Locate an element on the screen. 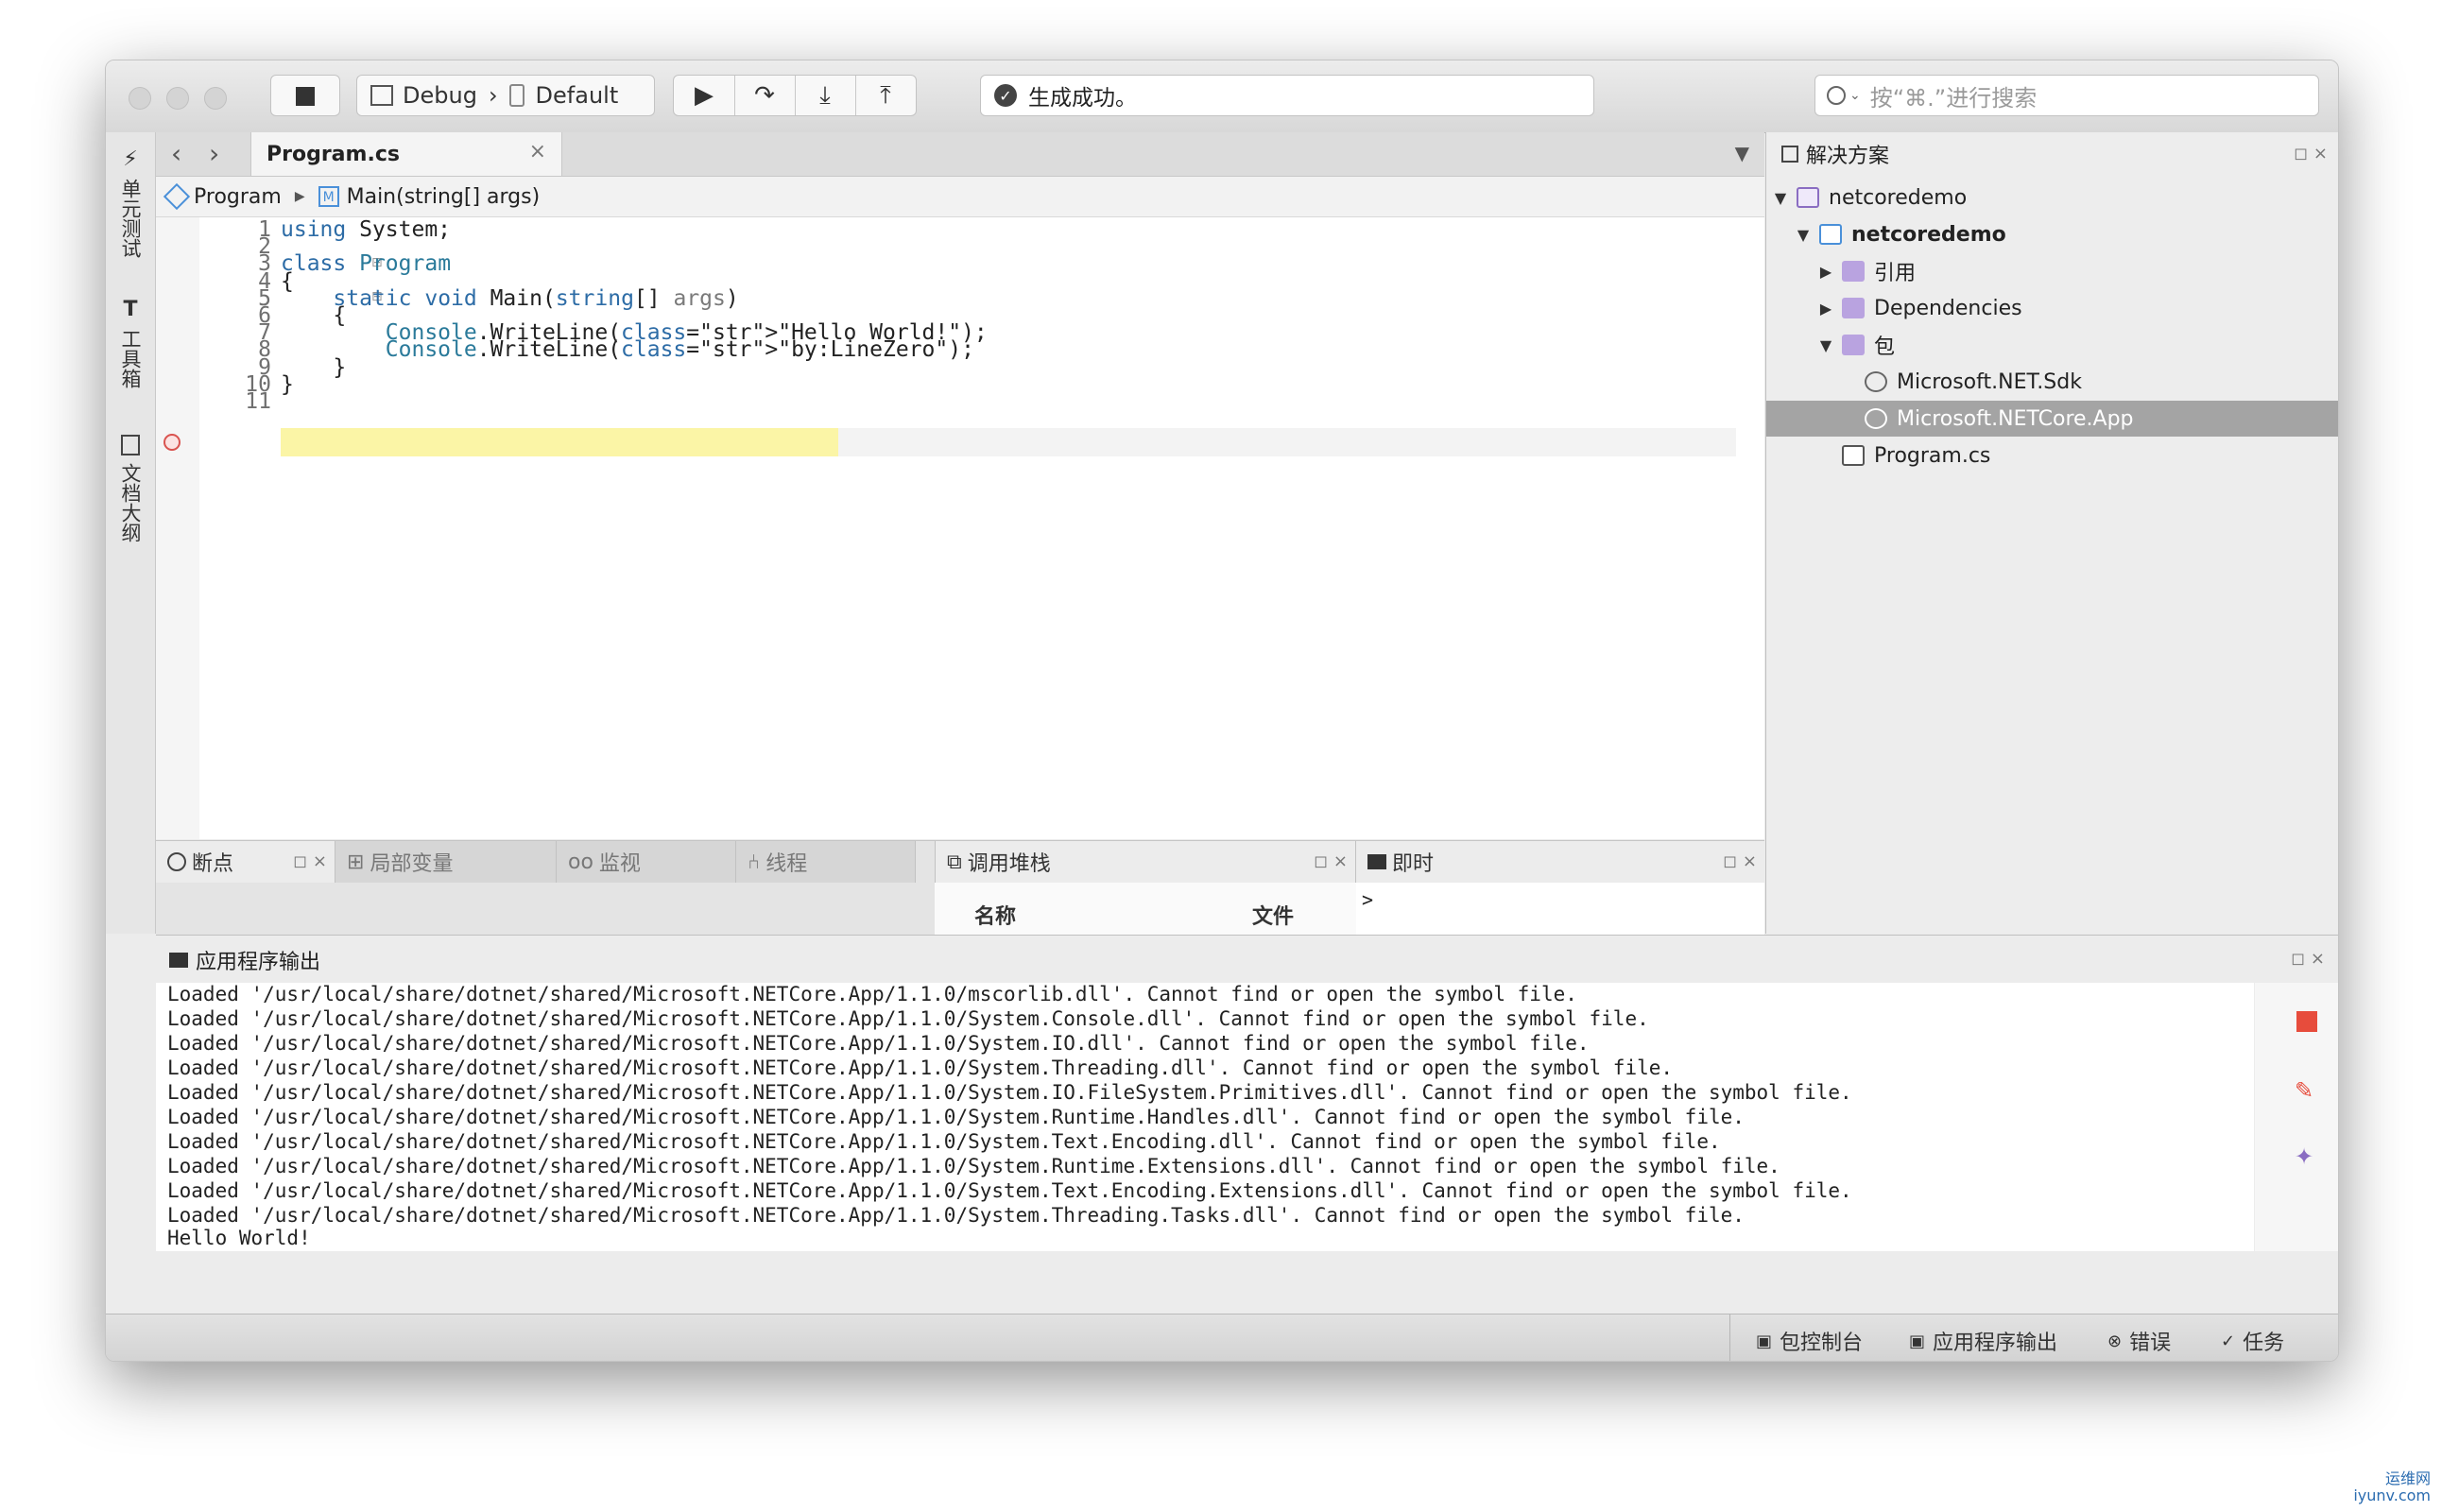 This screenshot has height=1512, width=2442. toolbox-label: 工具箱 is located at coordinates (131, 358).